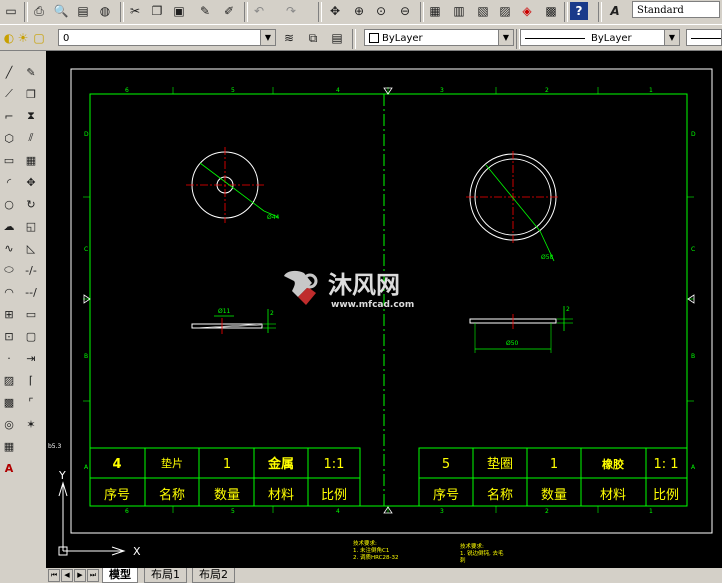  Describe the element at coordinates (337, 38) in the screenshot. I see `layer-manager-icon: ▤` at that location.